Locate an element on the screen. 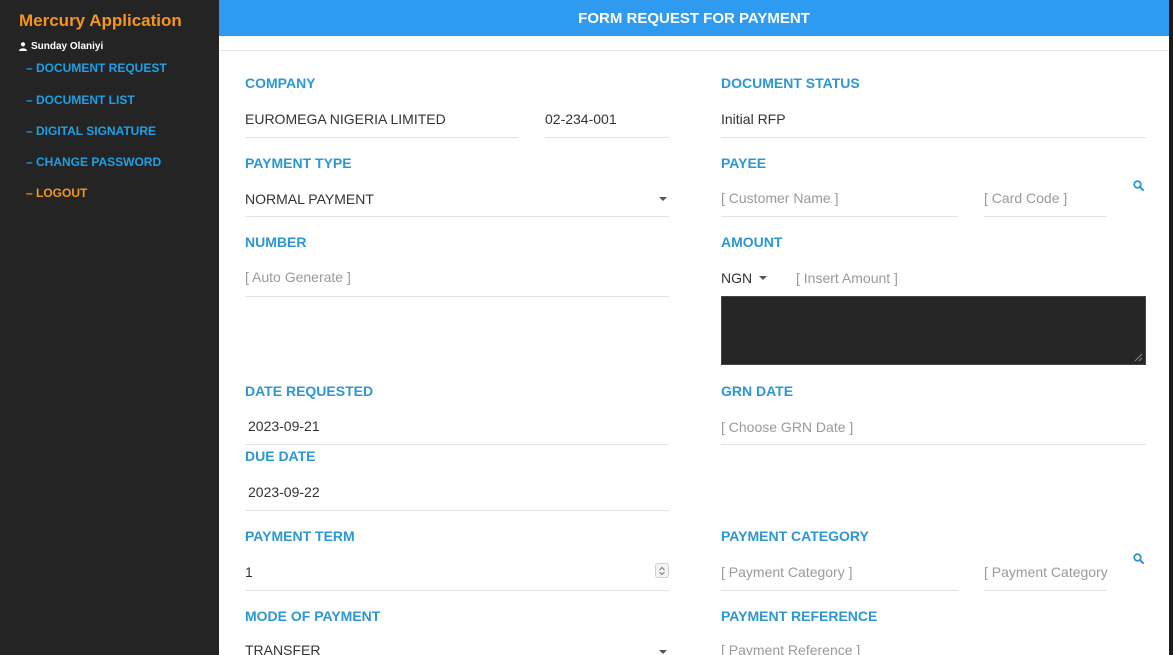  user-icon is located at coordinates (23, 46).